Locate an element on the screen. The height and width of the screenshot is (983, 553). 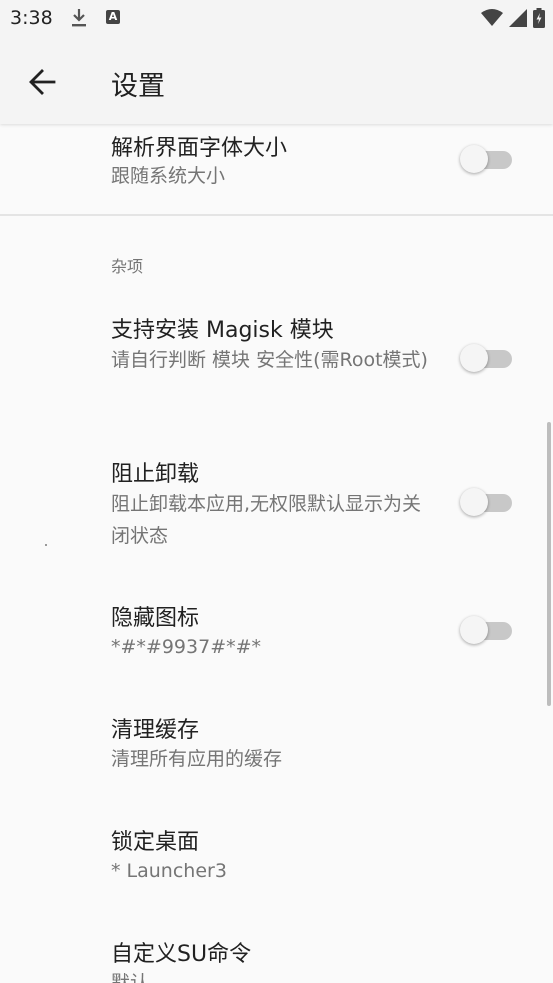
setting-lock-launcher: 锁定桌面 * Launcher3 is located at coordinates (276, 857).